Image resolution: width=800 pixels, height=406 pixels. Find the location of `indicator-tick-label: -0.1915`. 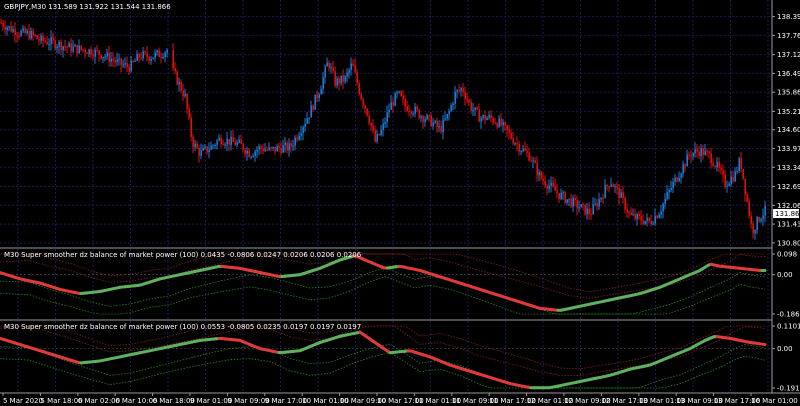

indicator-tick-label: -0.1915 is located at coordinates (788, 389).